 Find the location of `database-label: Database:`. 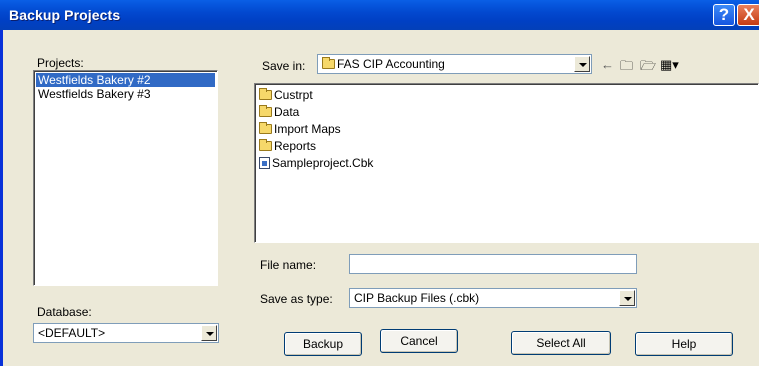

database-label: Database: is located at coordinates (64, 312).